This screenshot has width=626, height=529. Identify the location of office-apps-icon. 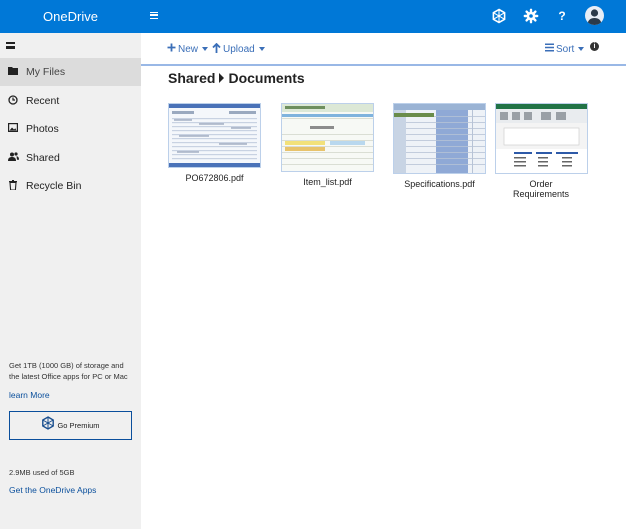
(499, 16).